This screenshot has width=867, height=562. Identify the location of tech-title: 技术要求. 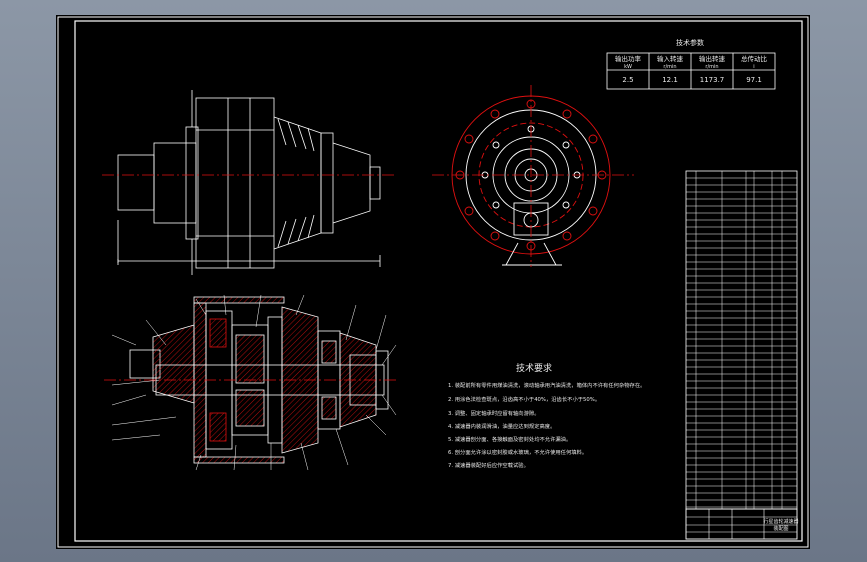
(534, 368).